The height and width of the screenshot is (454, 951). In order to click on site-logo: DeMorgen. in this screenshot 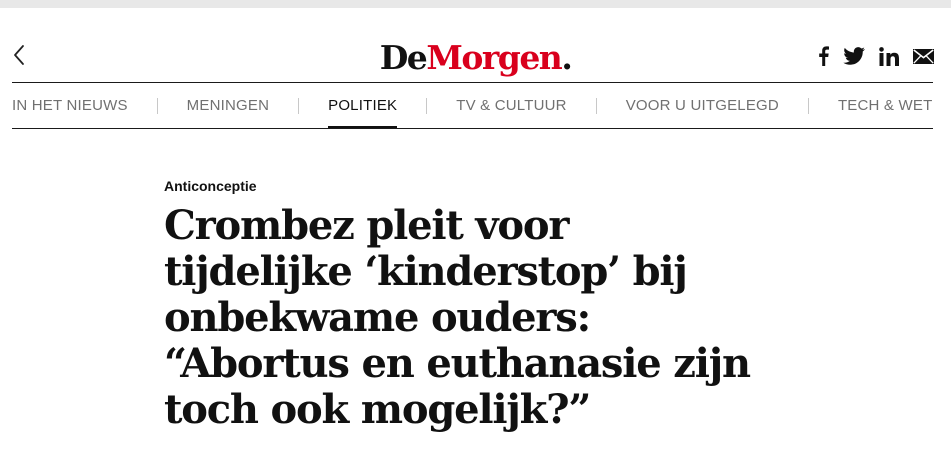, I will do `click(475, 58)`.